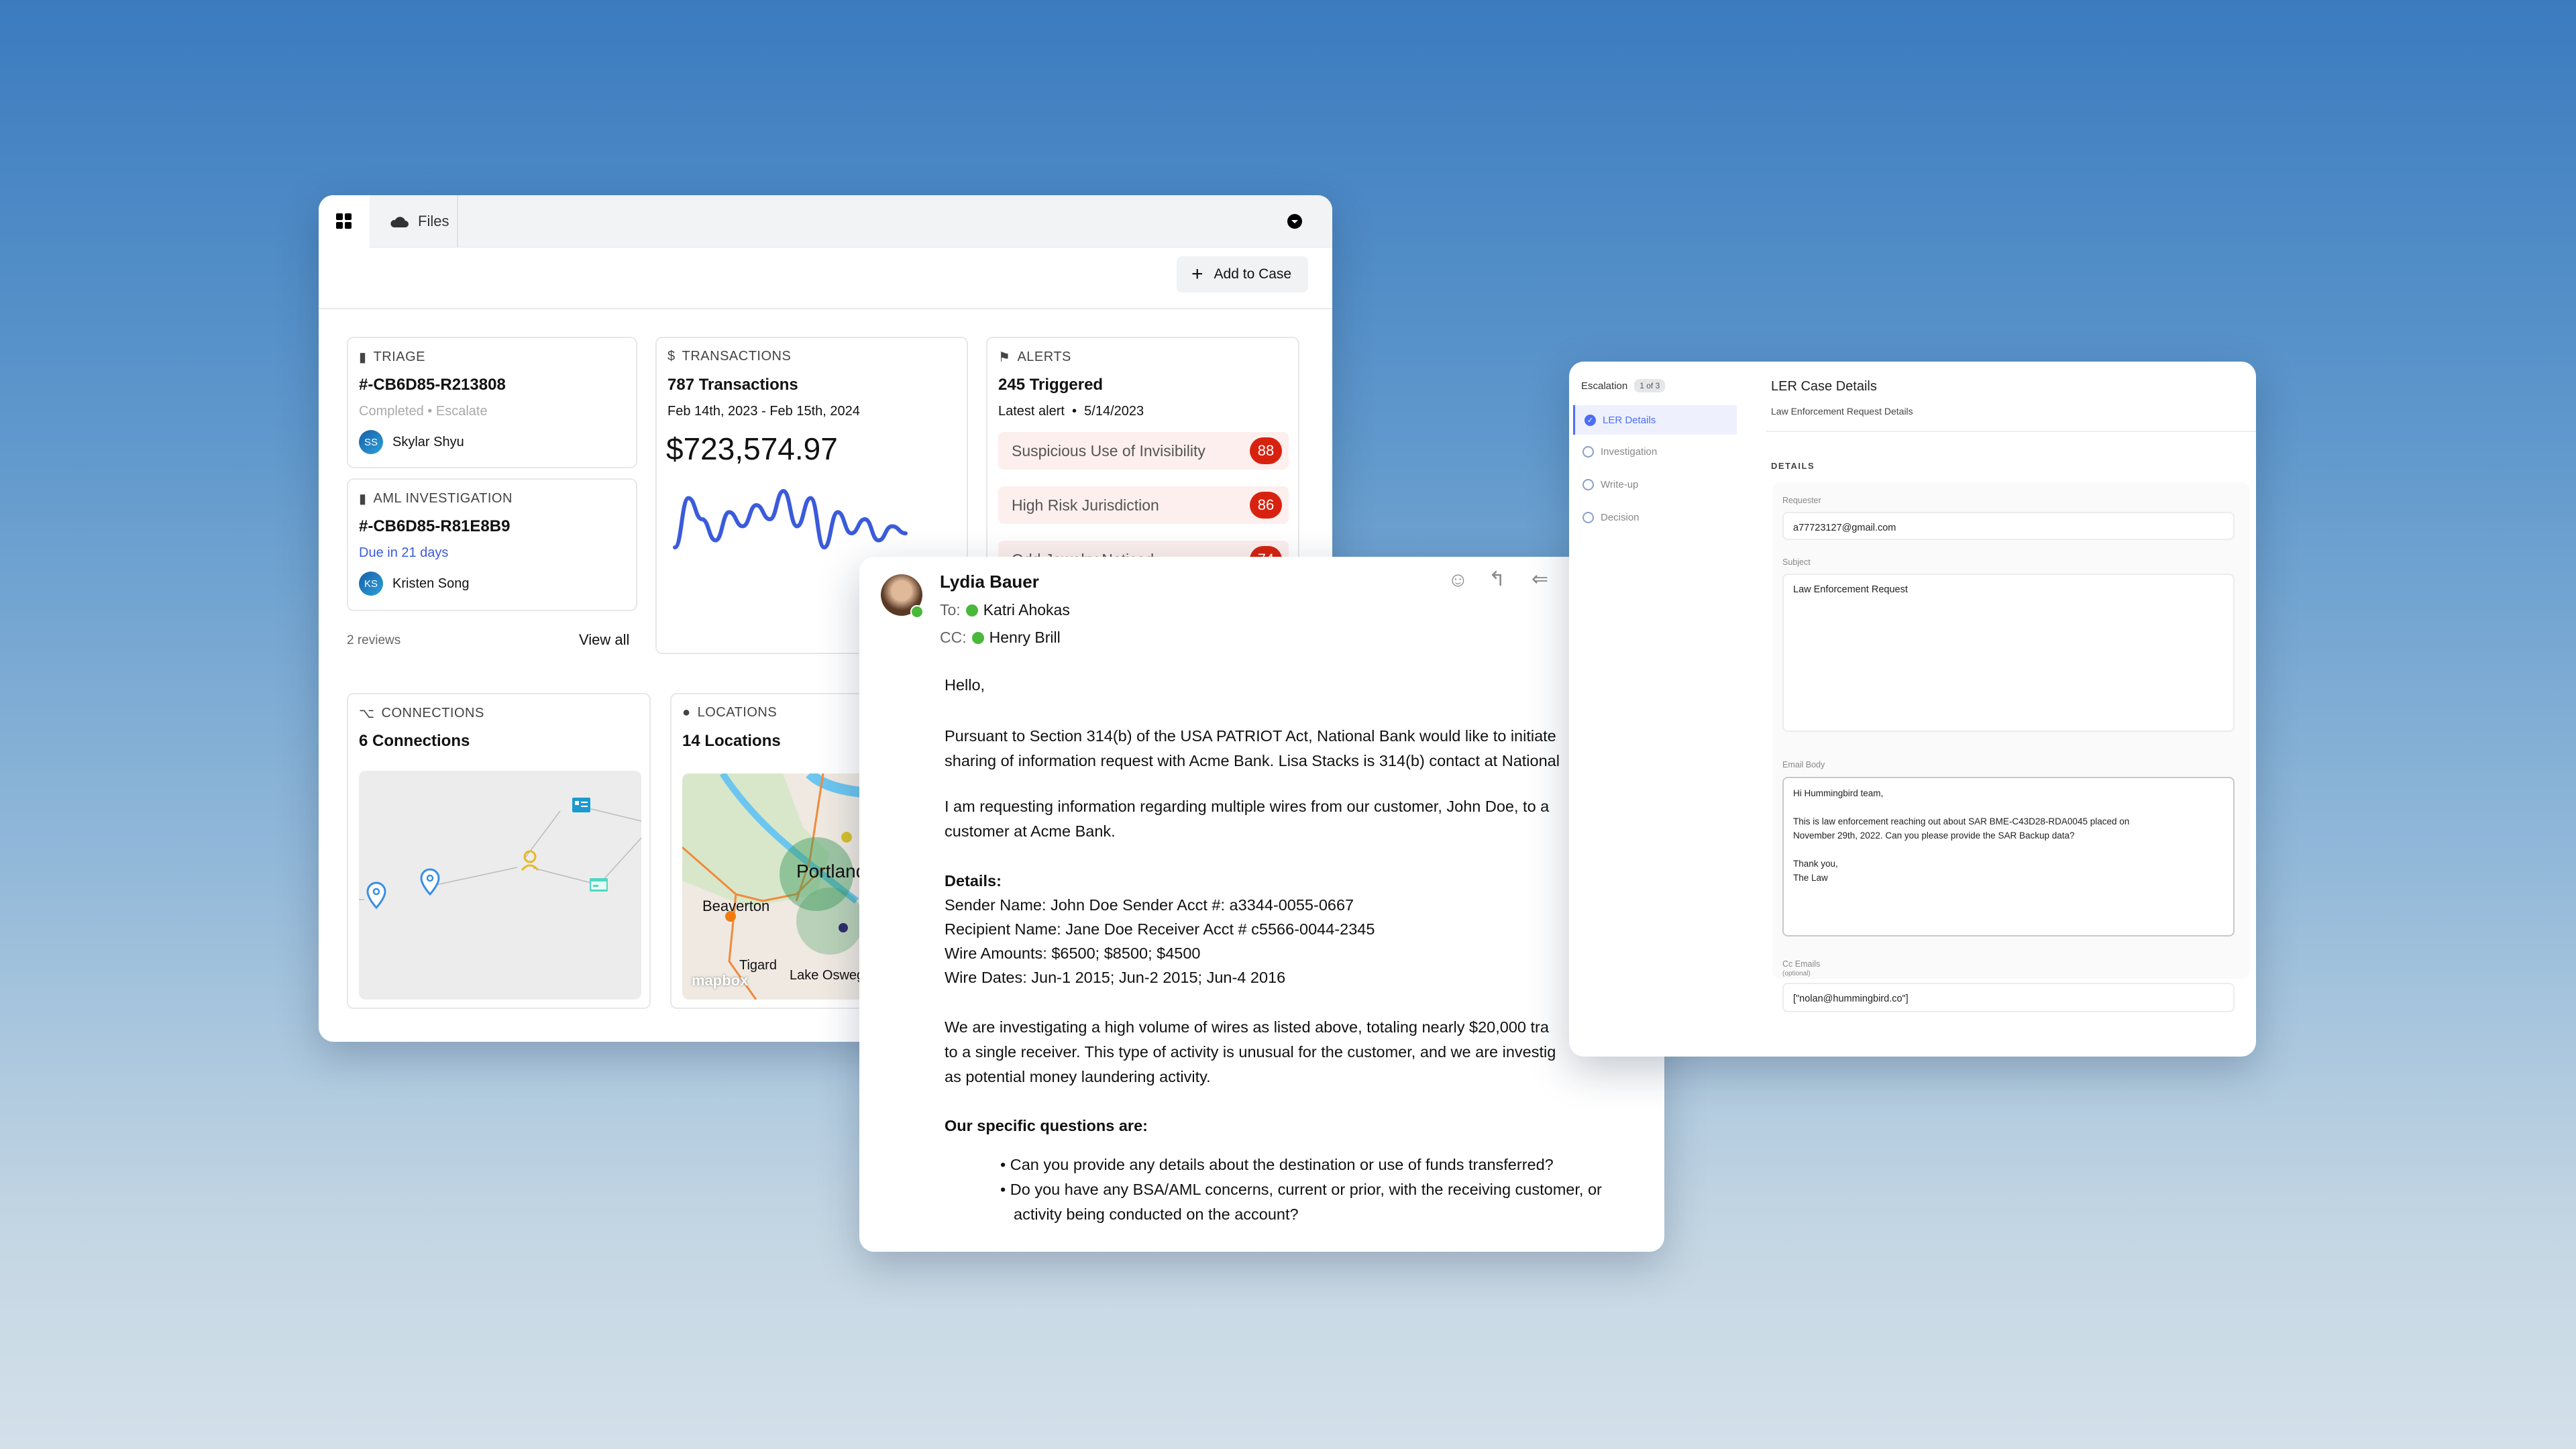  Describe the element at coordinates (831, 871) in the screenshot. I see `map-label: Portland` at that location.